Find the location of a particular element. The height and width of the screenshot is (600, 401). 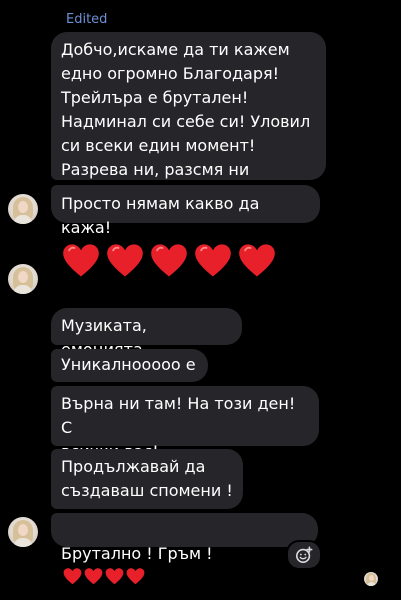

message-text: Брутално ! Гръм ! is located at coordinates (137, 553).